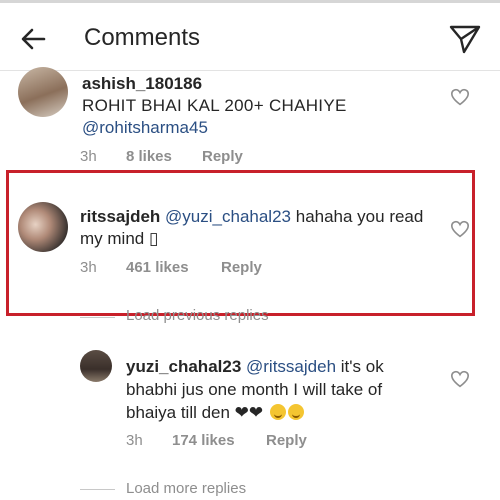 The width and height of the screenshot is (500, 500). Describe the element at coordinates (34, 39) in the screenshot. I see `arrow-left-icon` at that location.